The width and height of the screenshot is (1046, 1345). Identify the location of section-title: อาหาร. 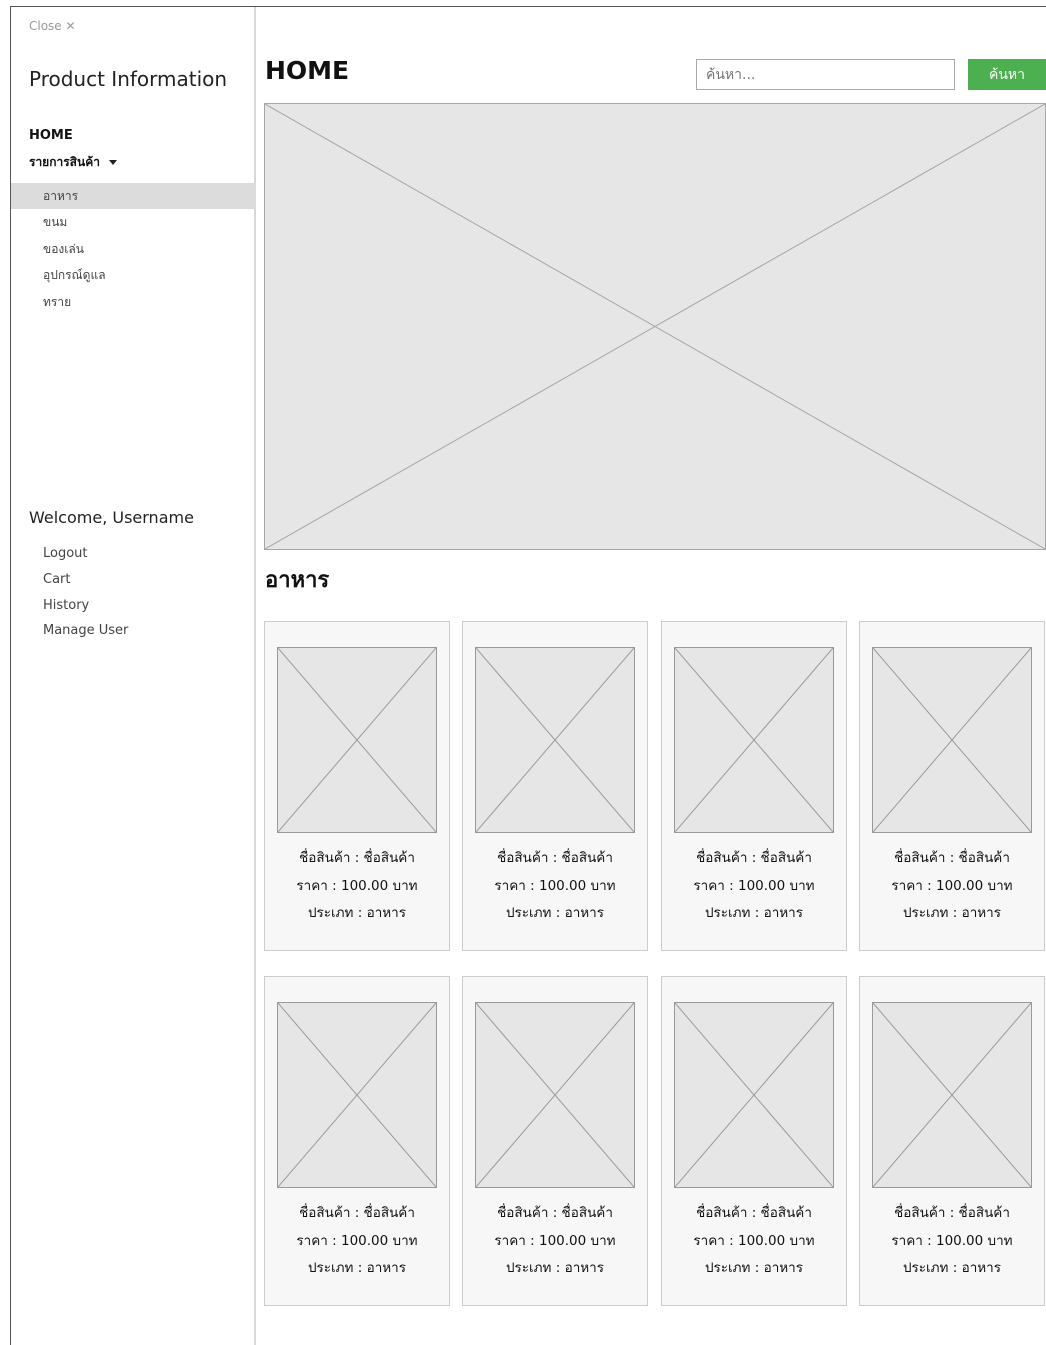
(297, 580).